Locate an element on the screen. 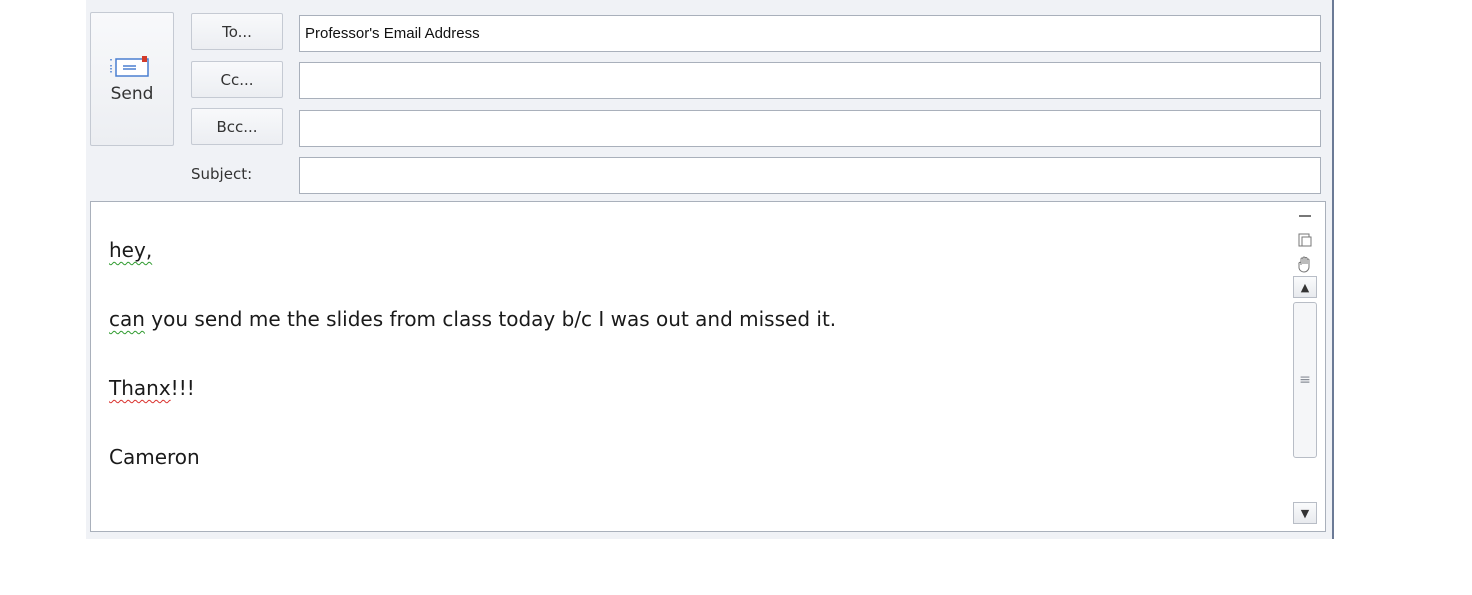  spellcheck-word: can is located at coordinates (127, 319).